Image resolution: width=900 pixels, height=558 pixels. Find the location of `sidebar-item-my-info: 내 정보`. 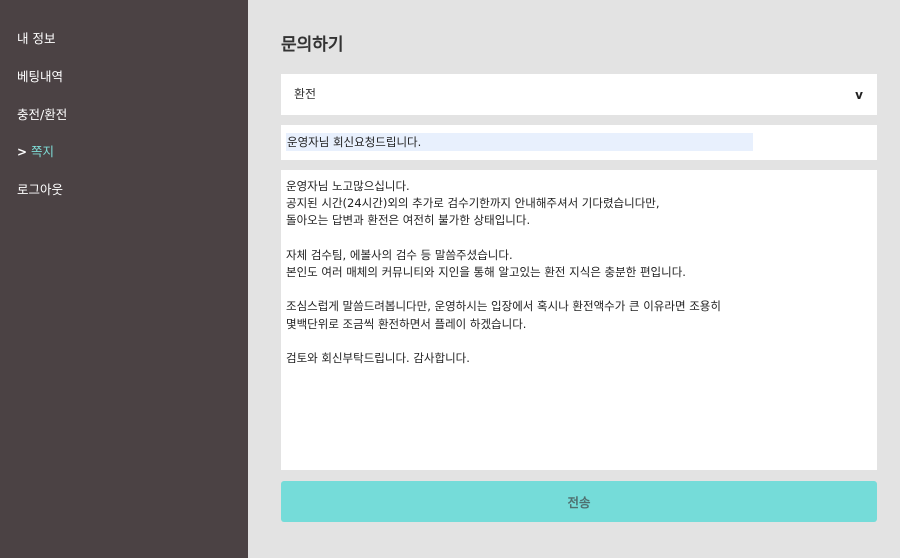

sidebar-item-my-info: 내 정보 is located at coordinates (36, 39).